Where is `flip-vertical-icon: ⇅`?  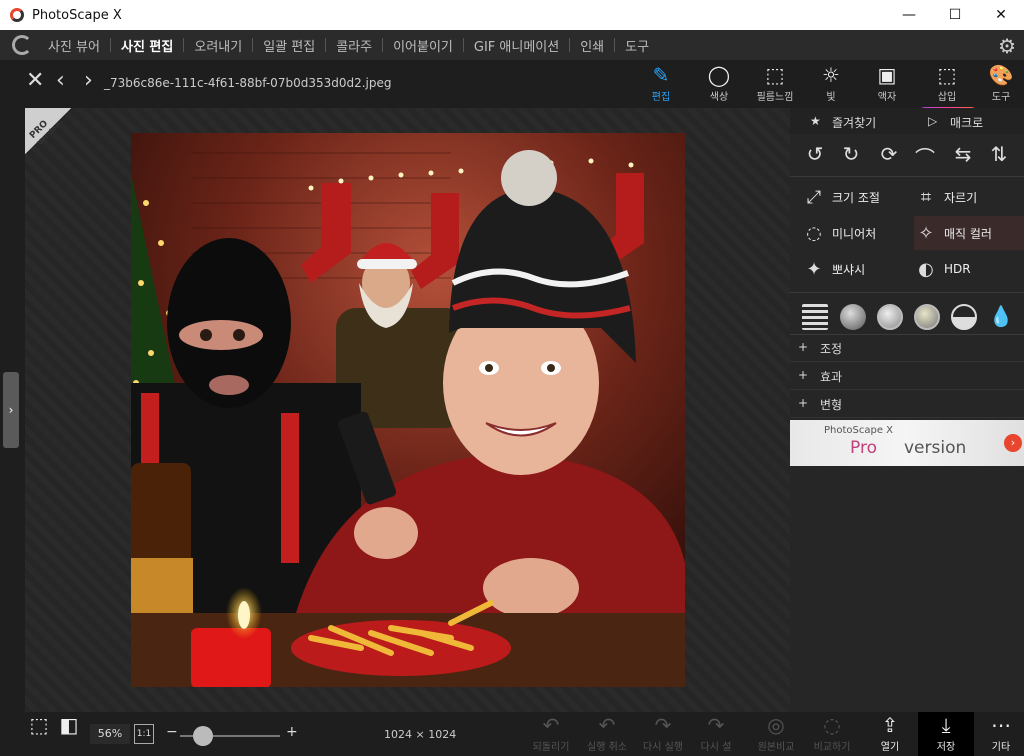
flip-vertical-icon: ⇅ is located at coordinates (999, 155).